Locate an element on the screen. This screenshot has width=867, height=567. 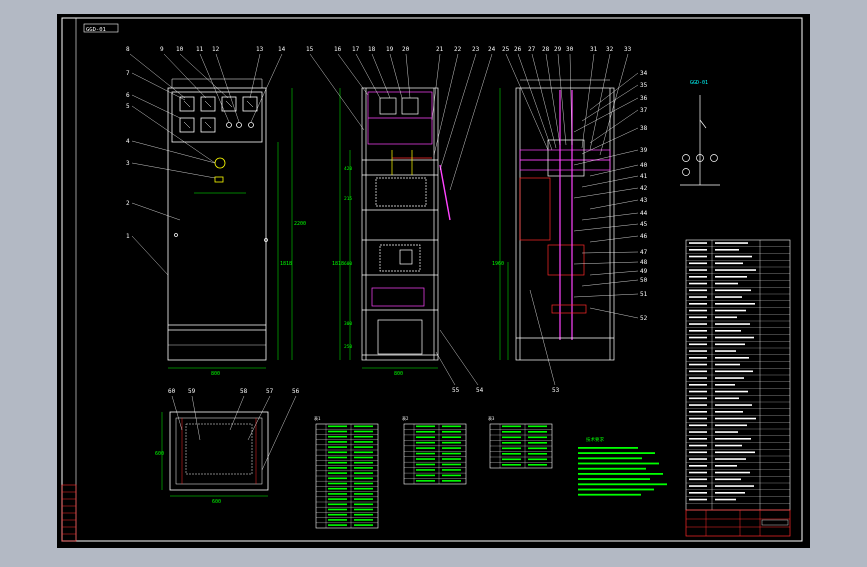
svg-text: 6 is located at coordinates (128, 95).